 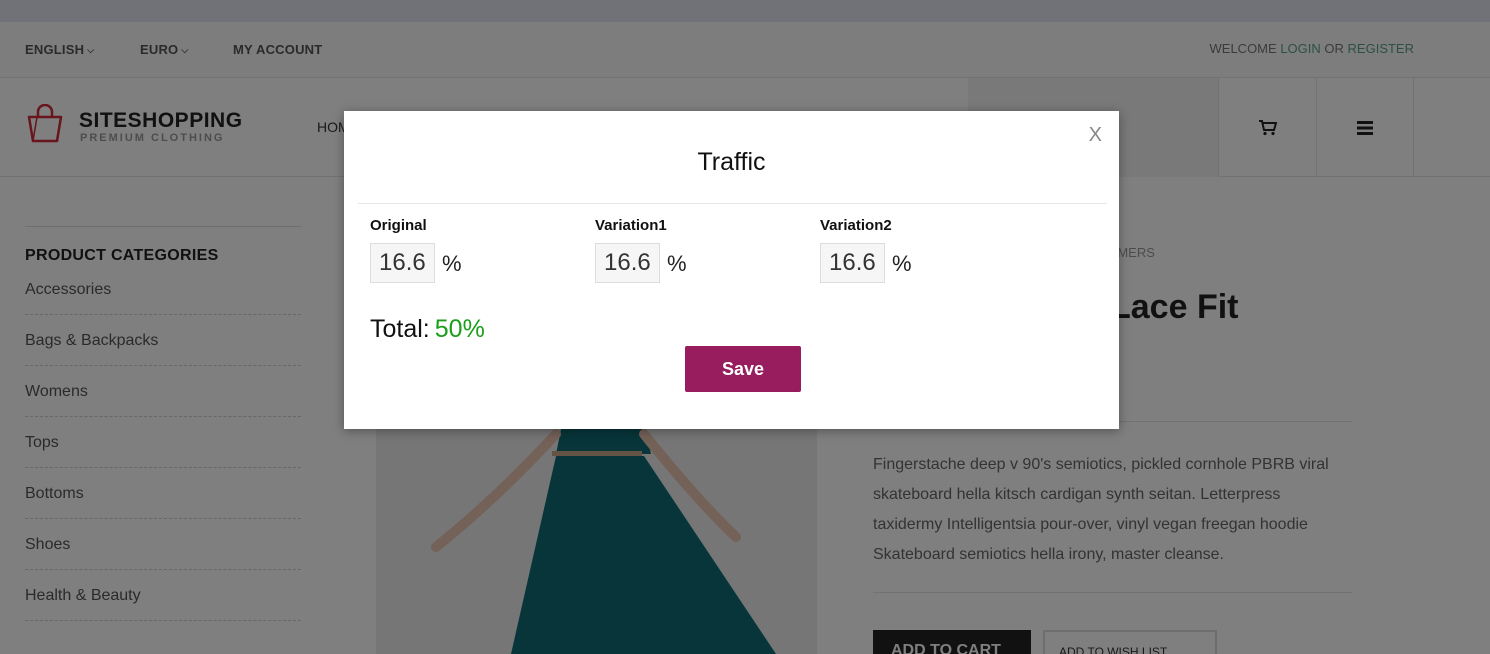 I want to click on variation2-field: Variation2 %, so click(x=866, y=250).